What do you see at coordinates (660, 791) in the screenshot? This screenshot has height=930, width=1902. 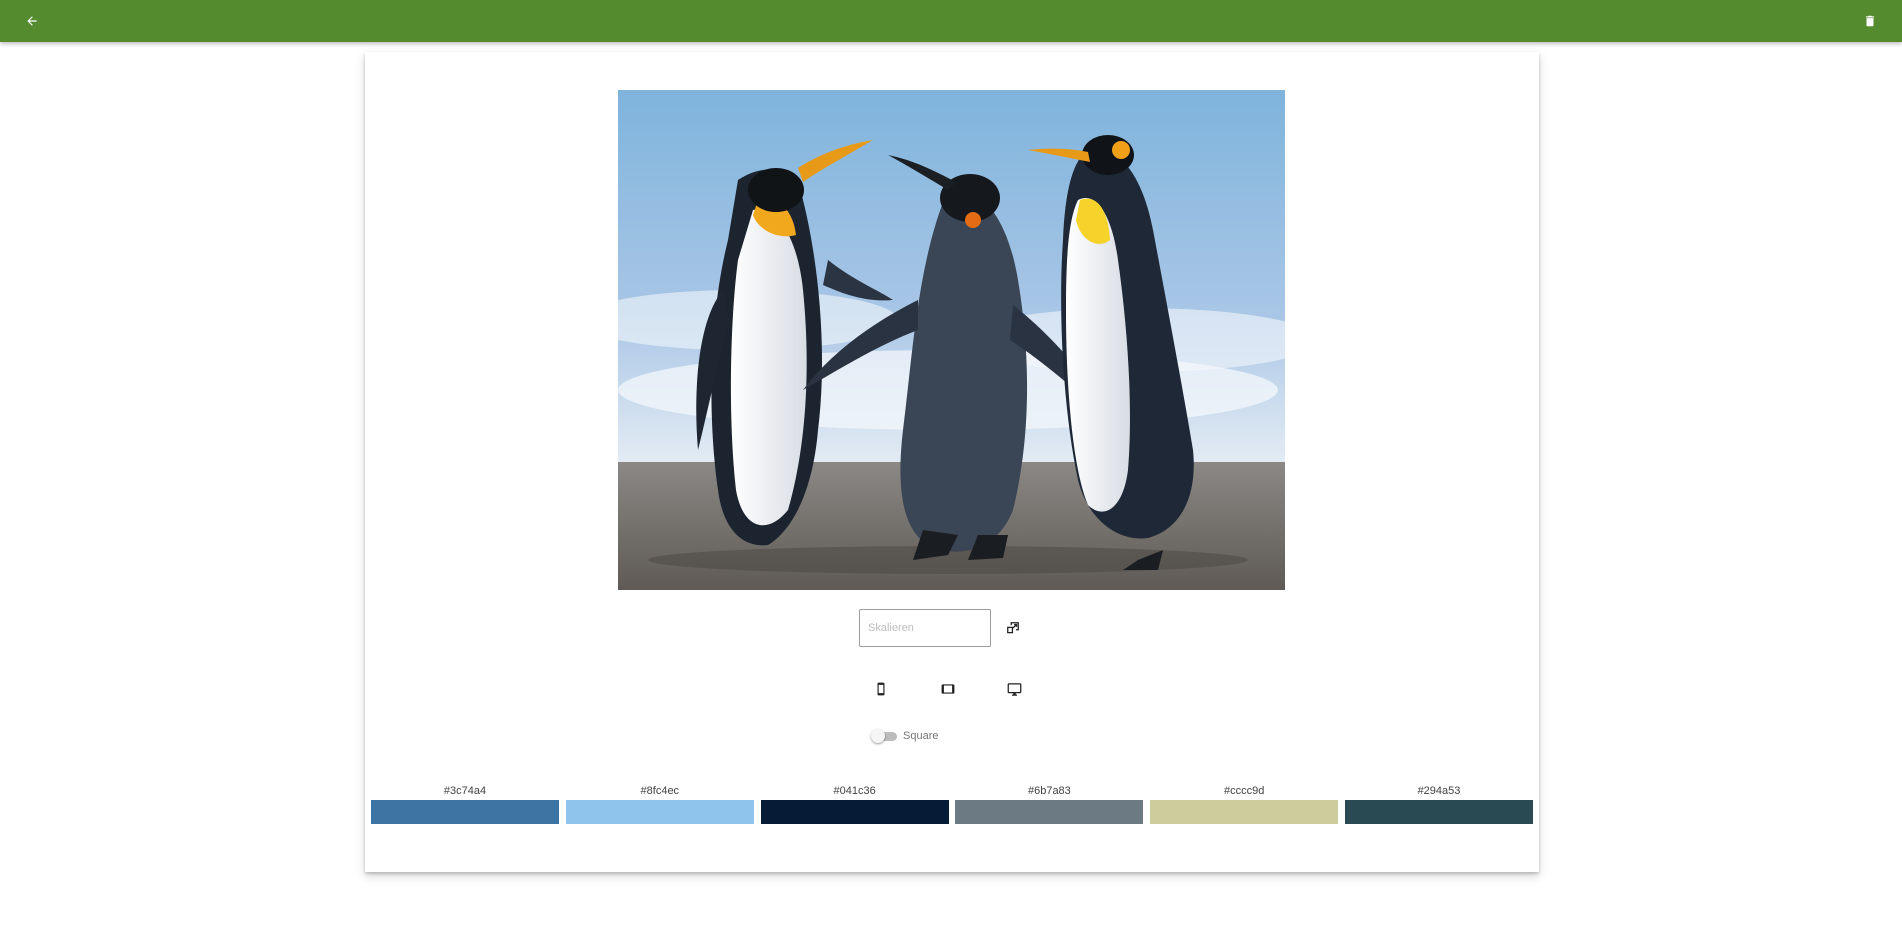 I see `swatch-label: #8fc4ec` at bounding box center [660, 791].